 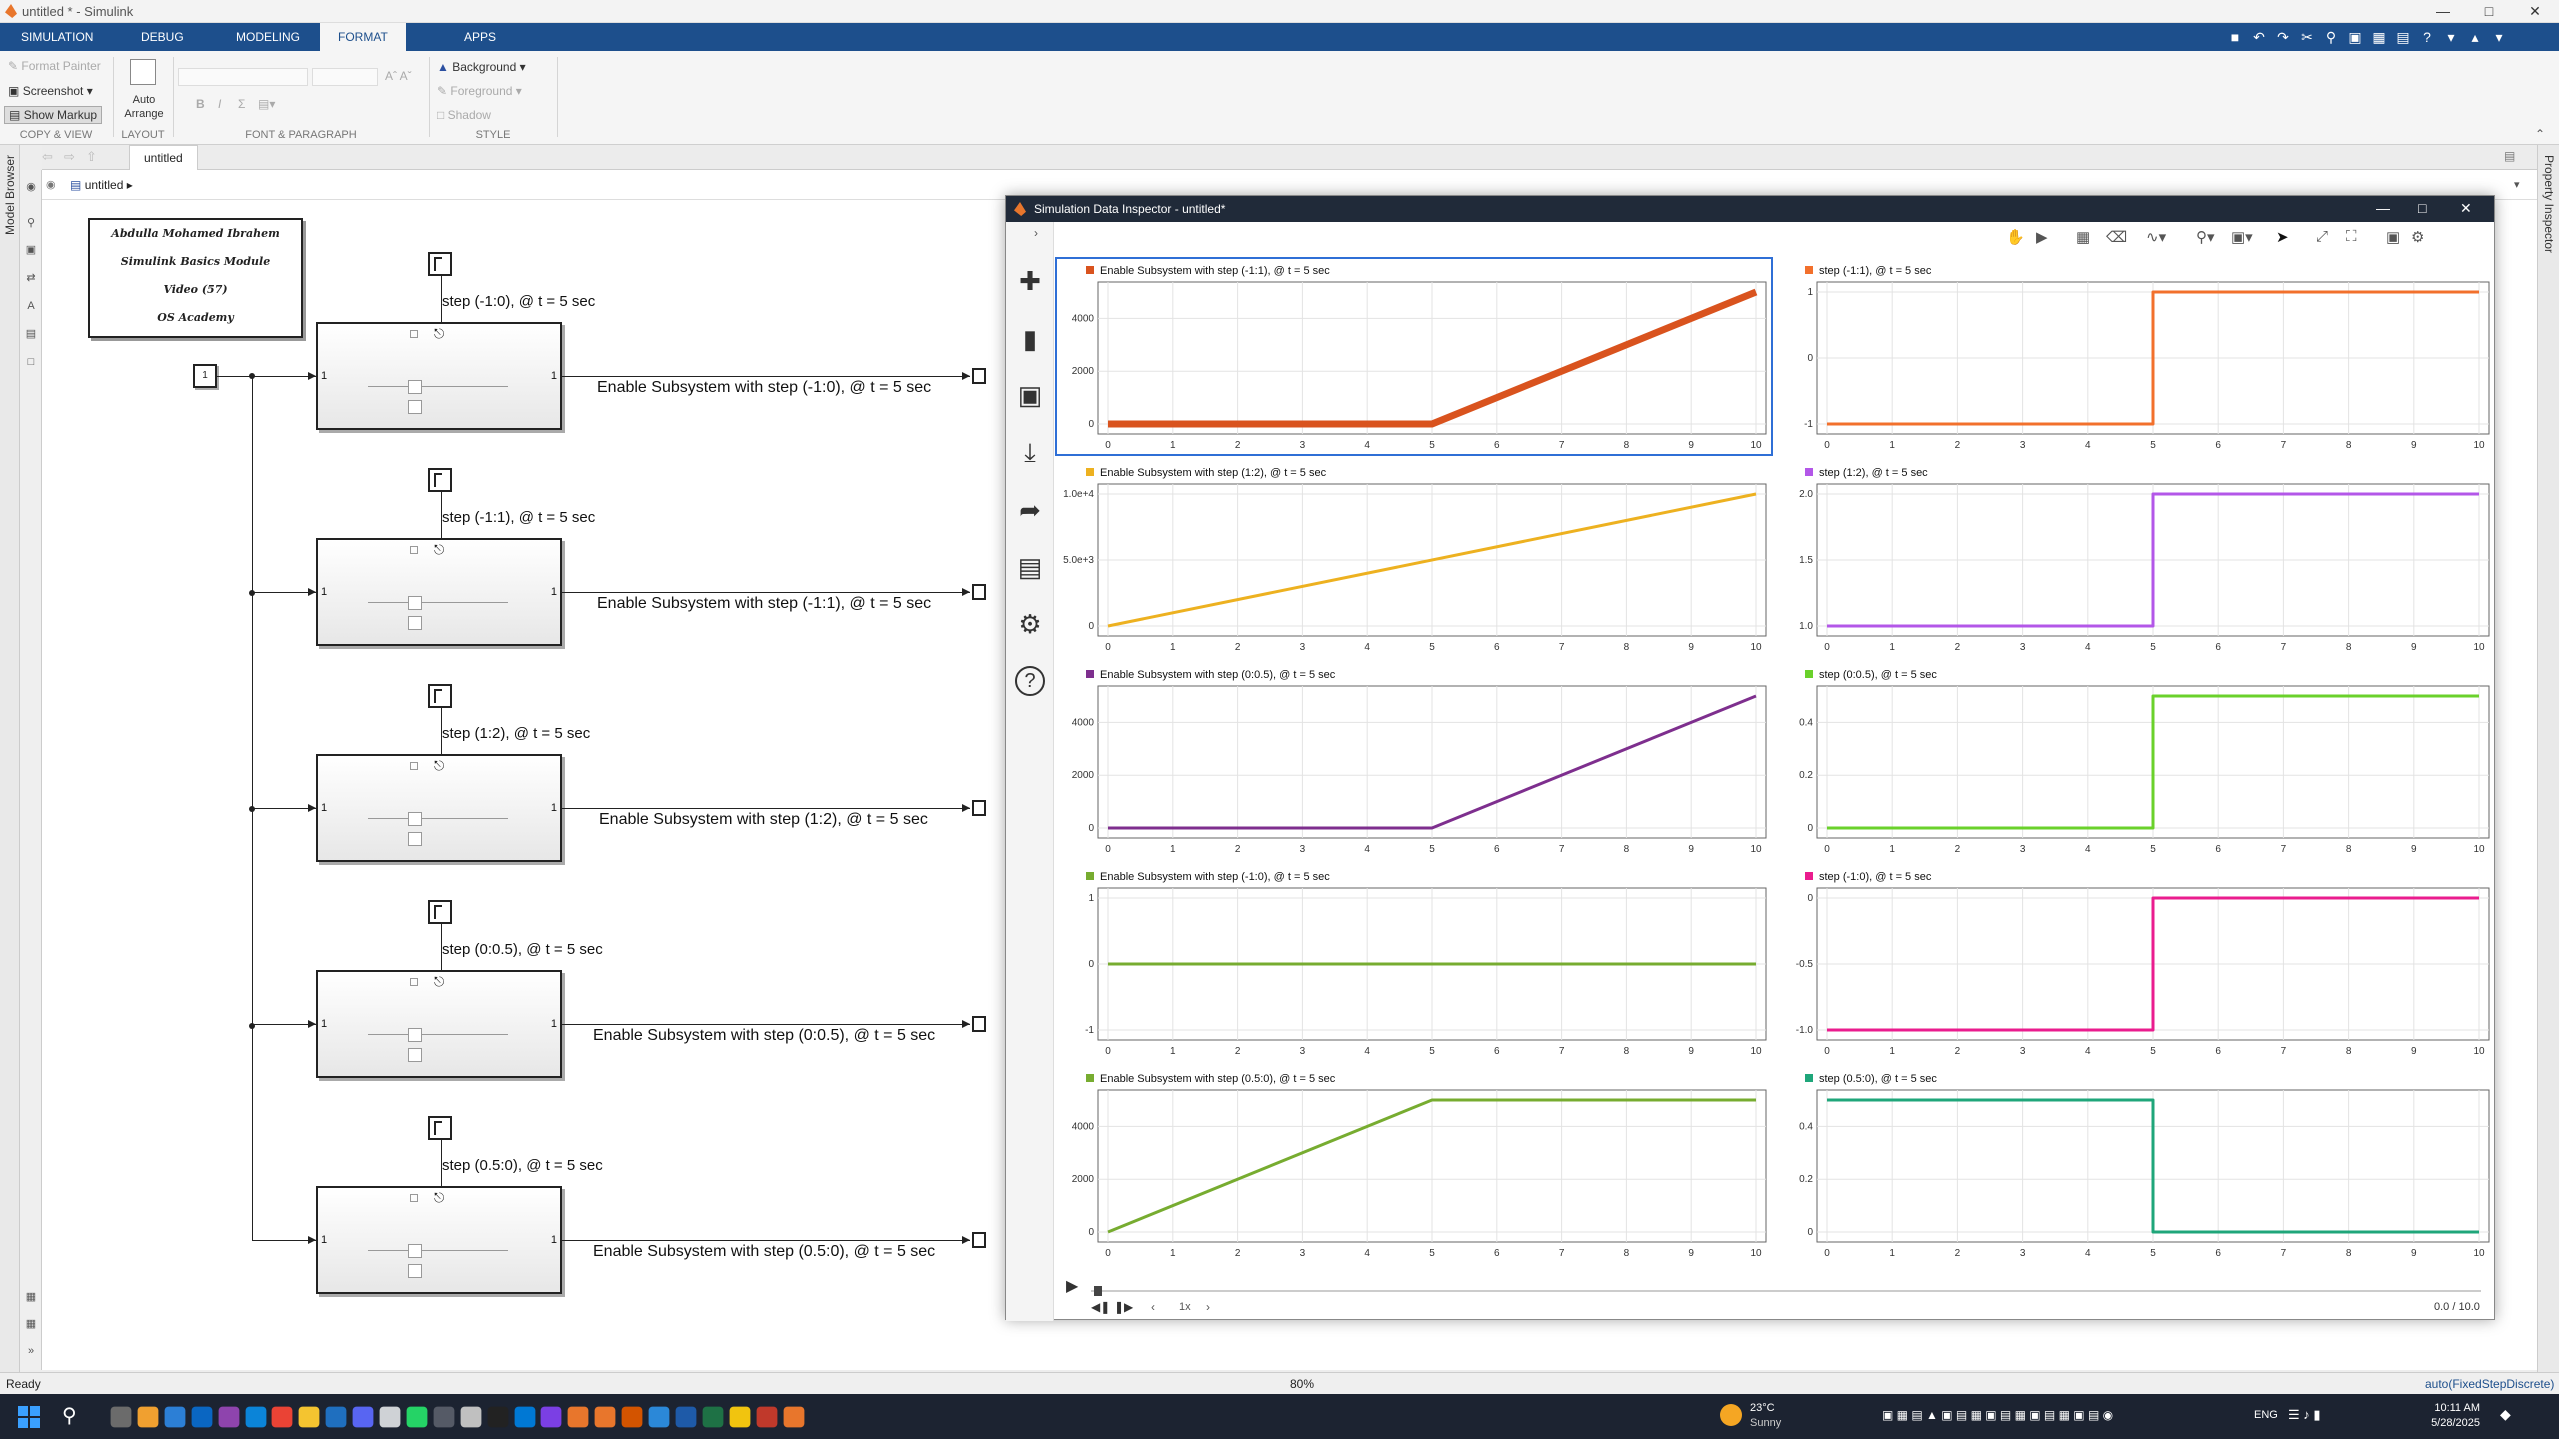 I want to click on signal-icon: ∿▾, so click(x=2156, y=237).